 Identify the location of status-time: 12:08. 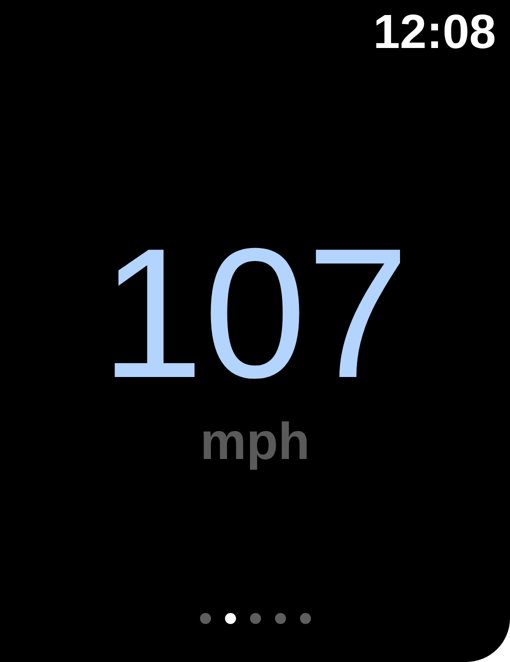
(434, 33).